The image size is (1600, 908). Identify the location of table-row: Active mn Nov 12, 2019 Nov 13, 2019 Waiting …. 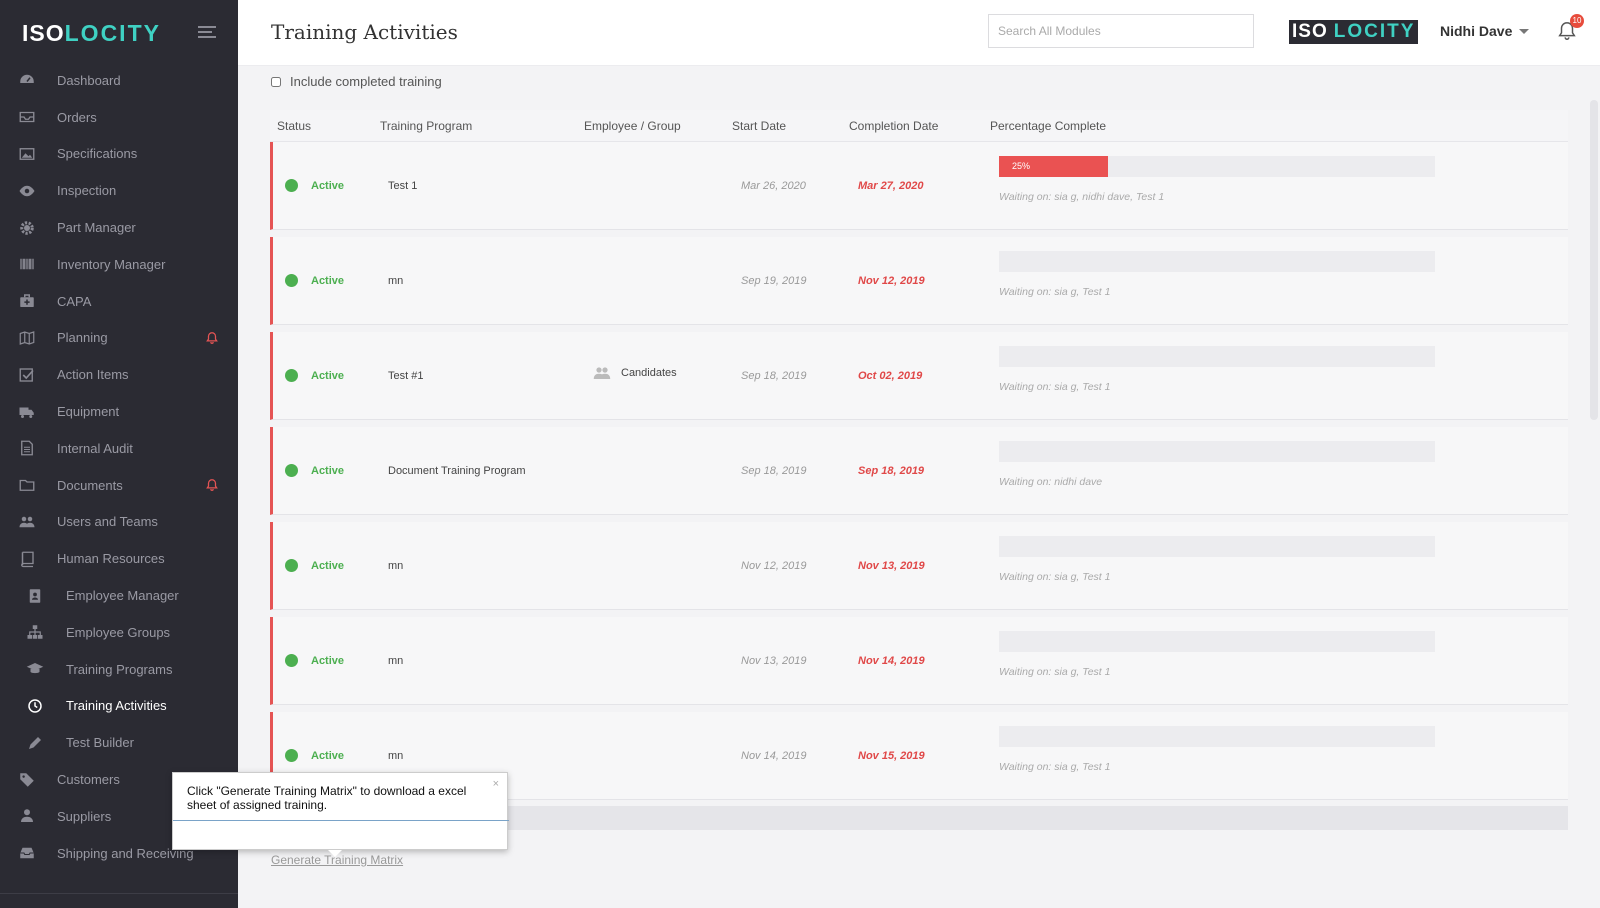
(919, 566).